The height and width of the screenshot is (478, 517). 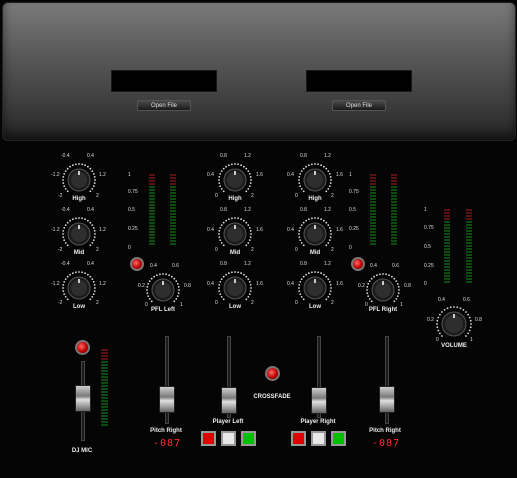 I want to click on center-left-mid-knob, so click(x=235, y=234).